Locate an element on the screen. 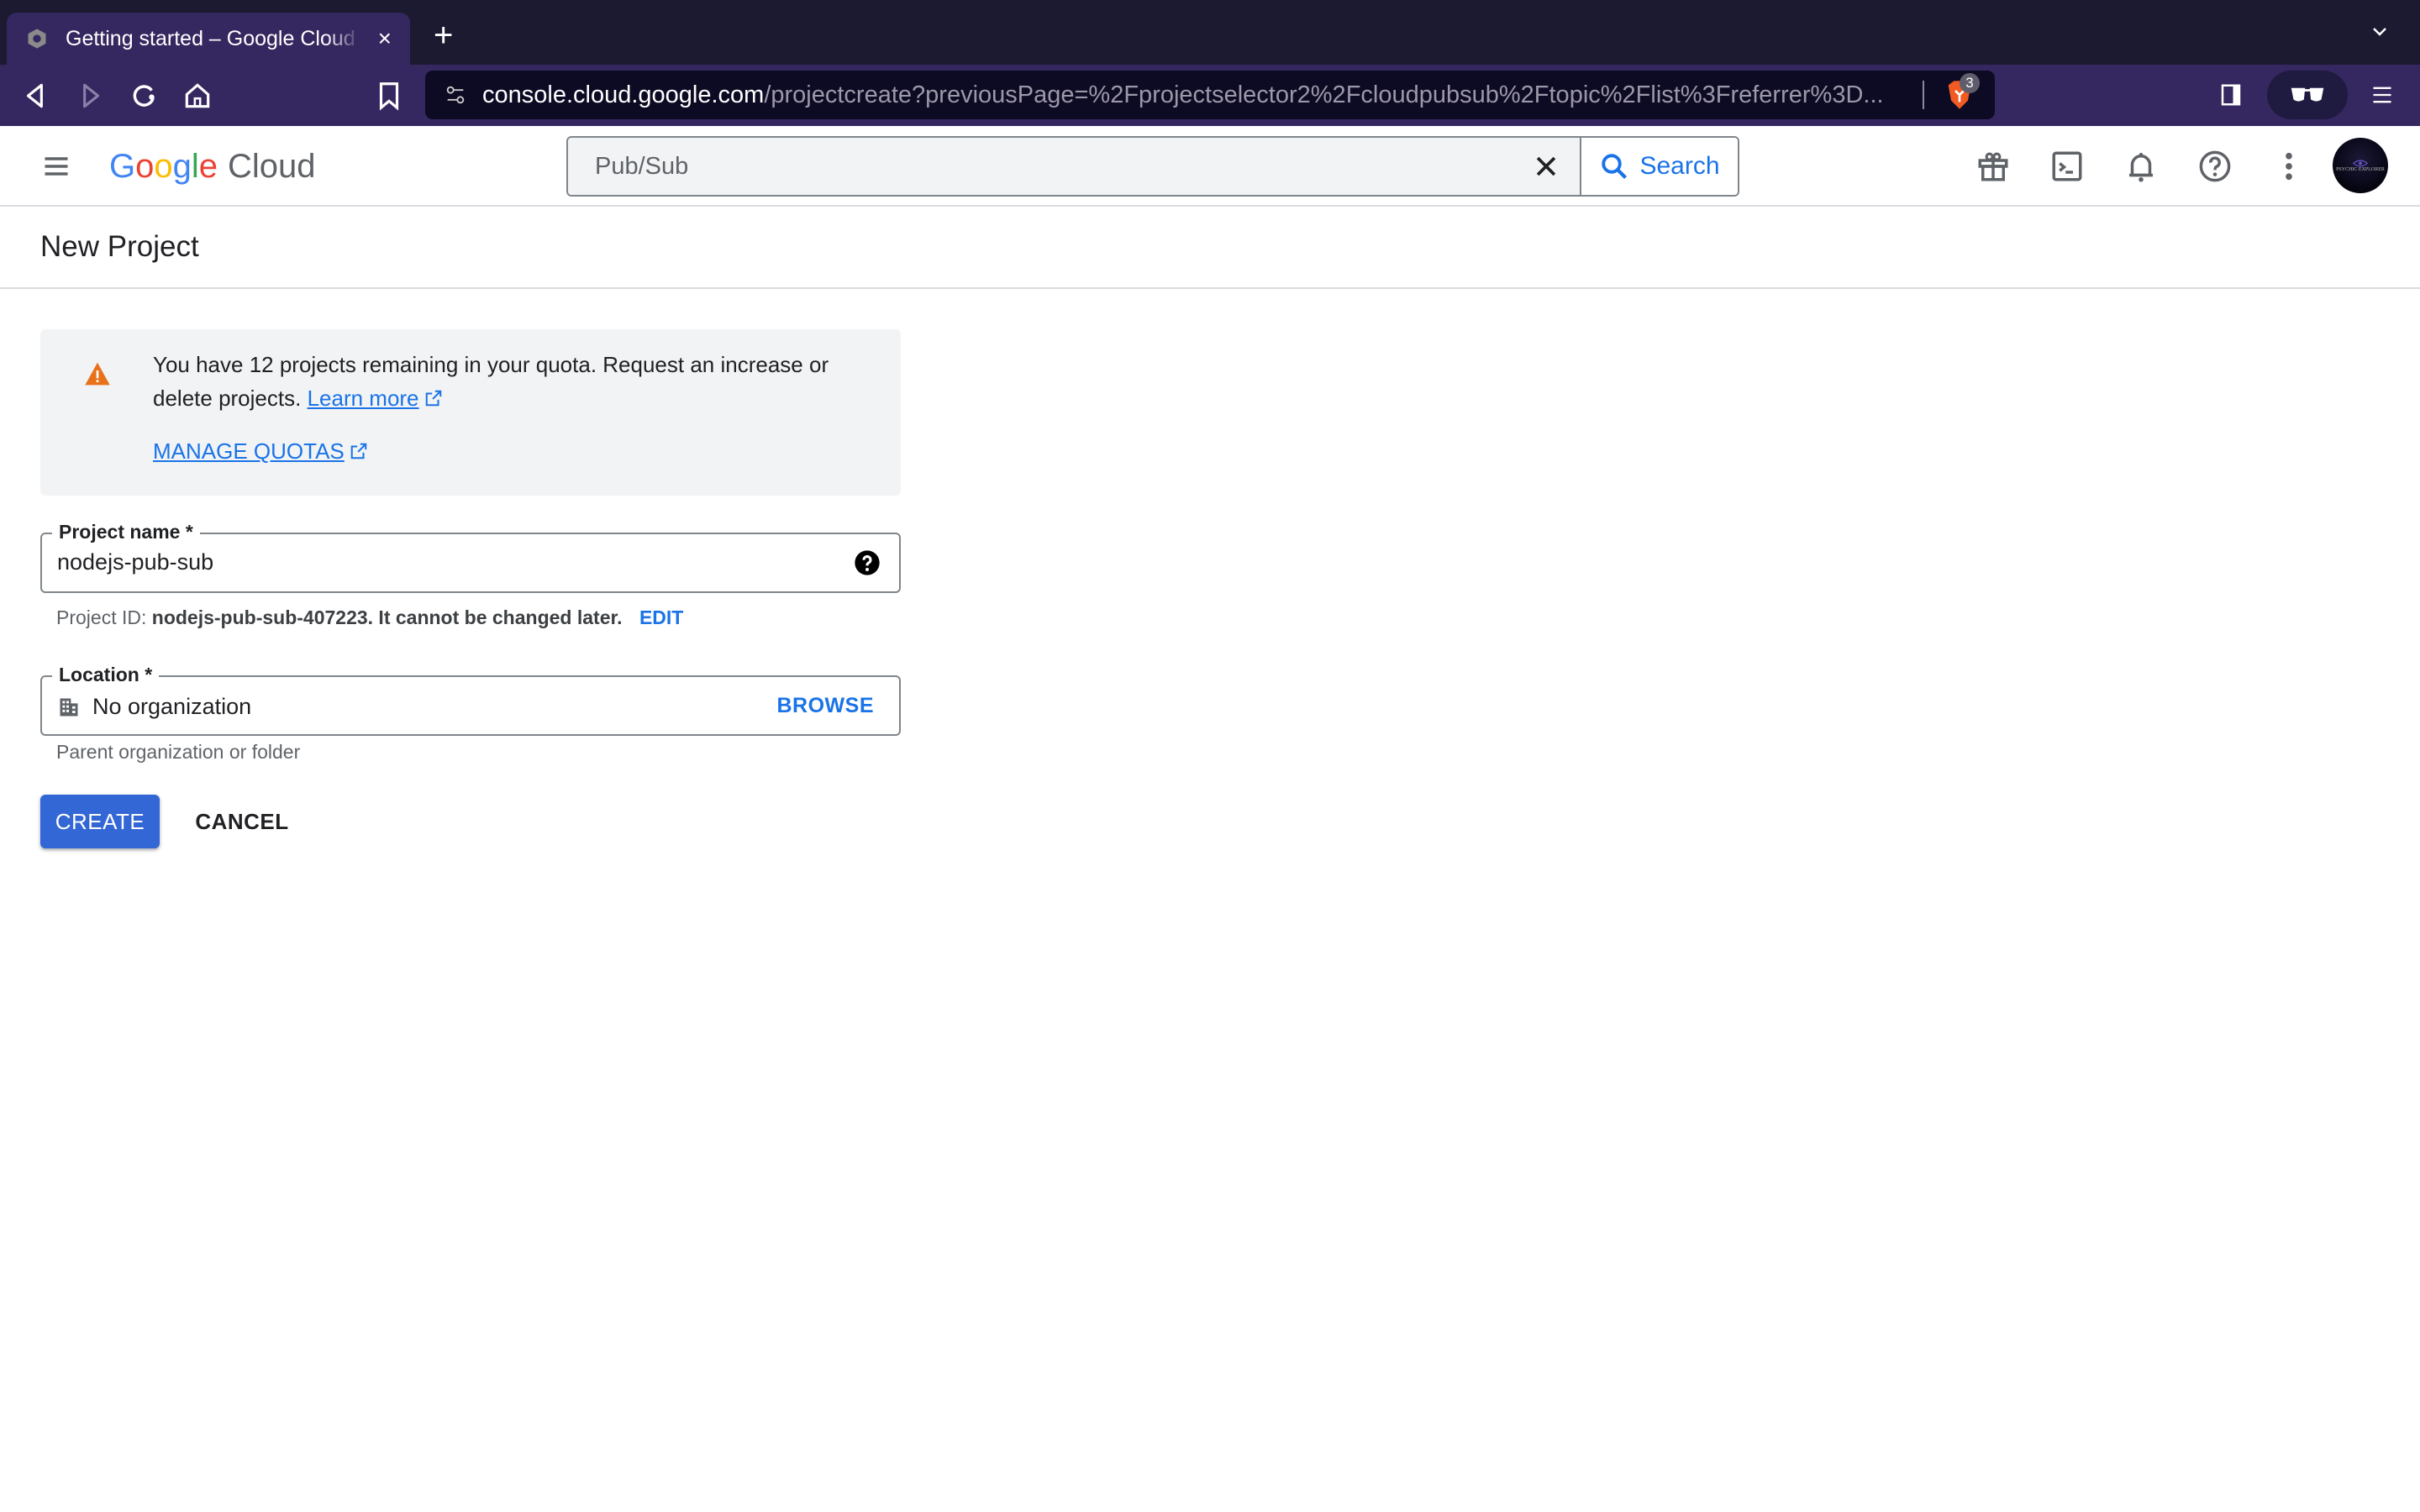 The width and height of the screenshot is (2420, 1512). help-button is located at coordinates (2215, 166).